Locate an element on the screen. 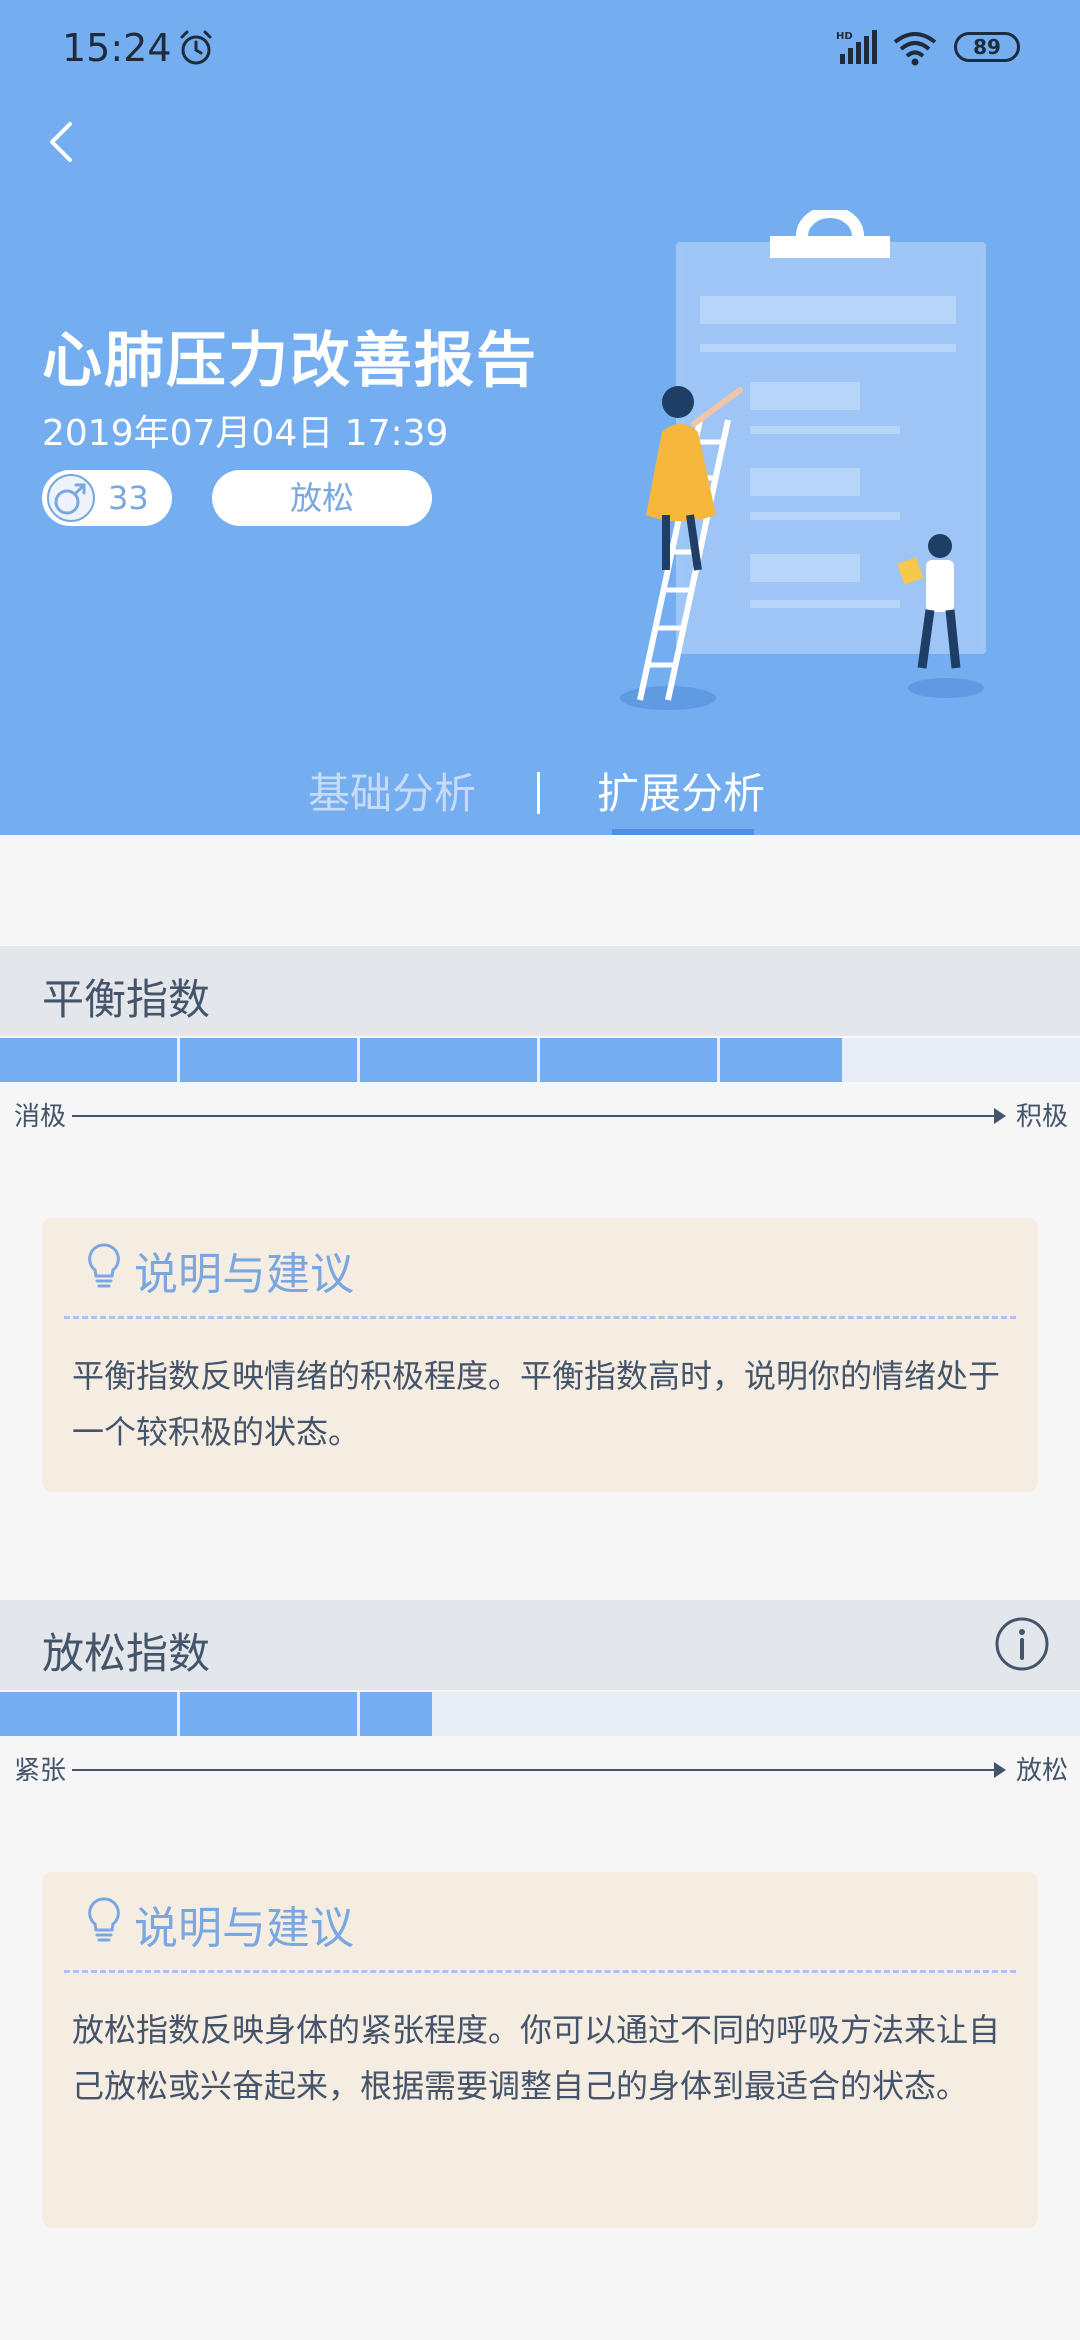 The width and height of the screenshot is (1080, 2340). state-badge: 放松 is located at coordinates (322, 498).